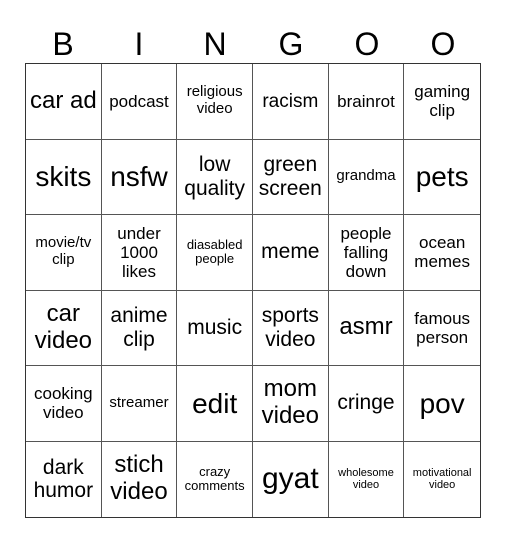 The height and width of the screenshot is (544, 506). What do you see at coordinates (64, 177) in the screenshot?
I see `bingo-cell: skits` at bounding box center [64, 177].